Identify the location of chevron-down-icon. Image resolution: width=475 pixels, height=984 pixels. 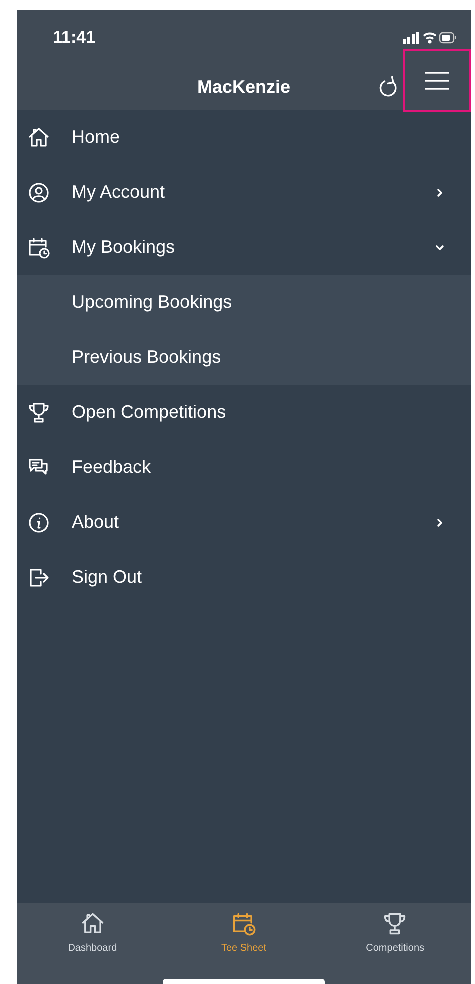
(440, 247).